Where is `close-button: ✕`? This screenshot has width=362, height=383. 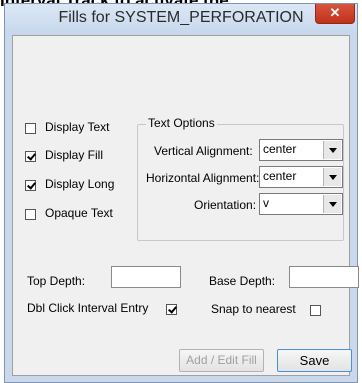
close-button: ✕ is located at coordinates (335, 14).